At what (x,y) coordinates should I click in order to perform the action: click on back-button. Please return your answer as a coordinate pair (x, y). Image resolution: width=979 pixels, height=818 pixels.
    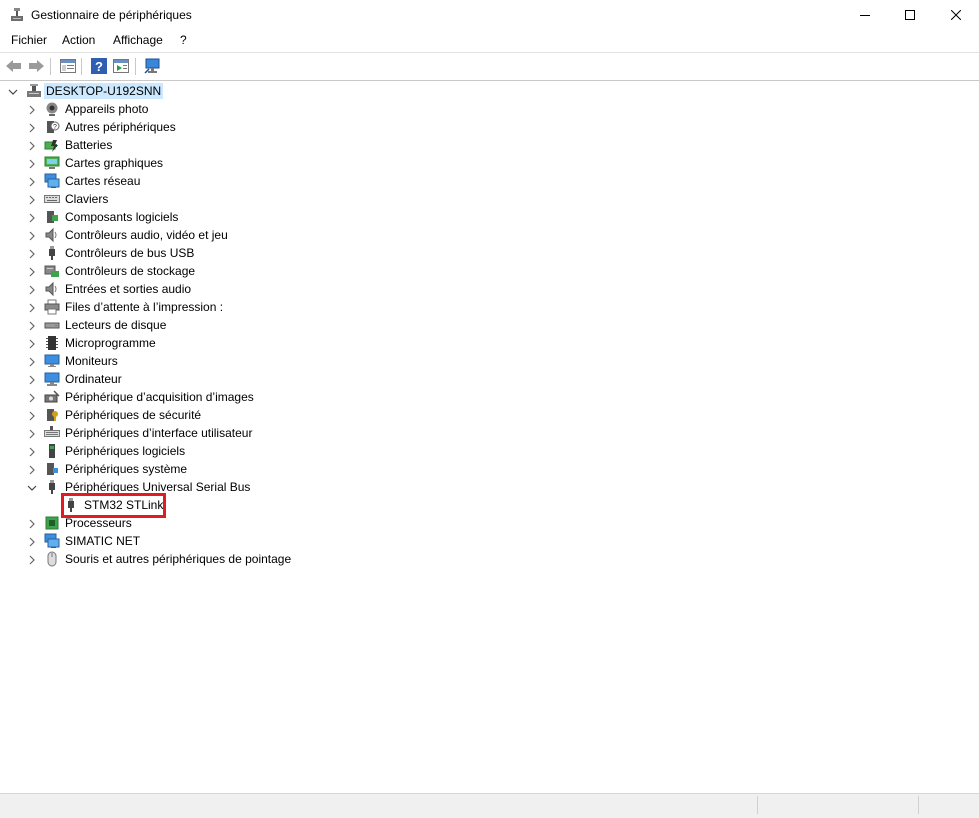
    Looking at the image, I should click on (14, 66).